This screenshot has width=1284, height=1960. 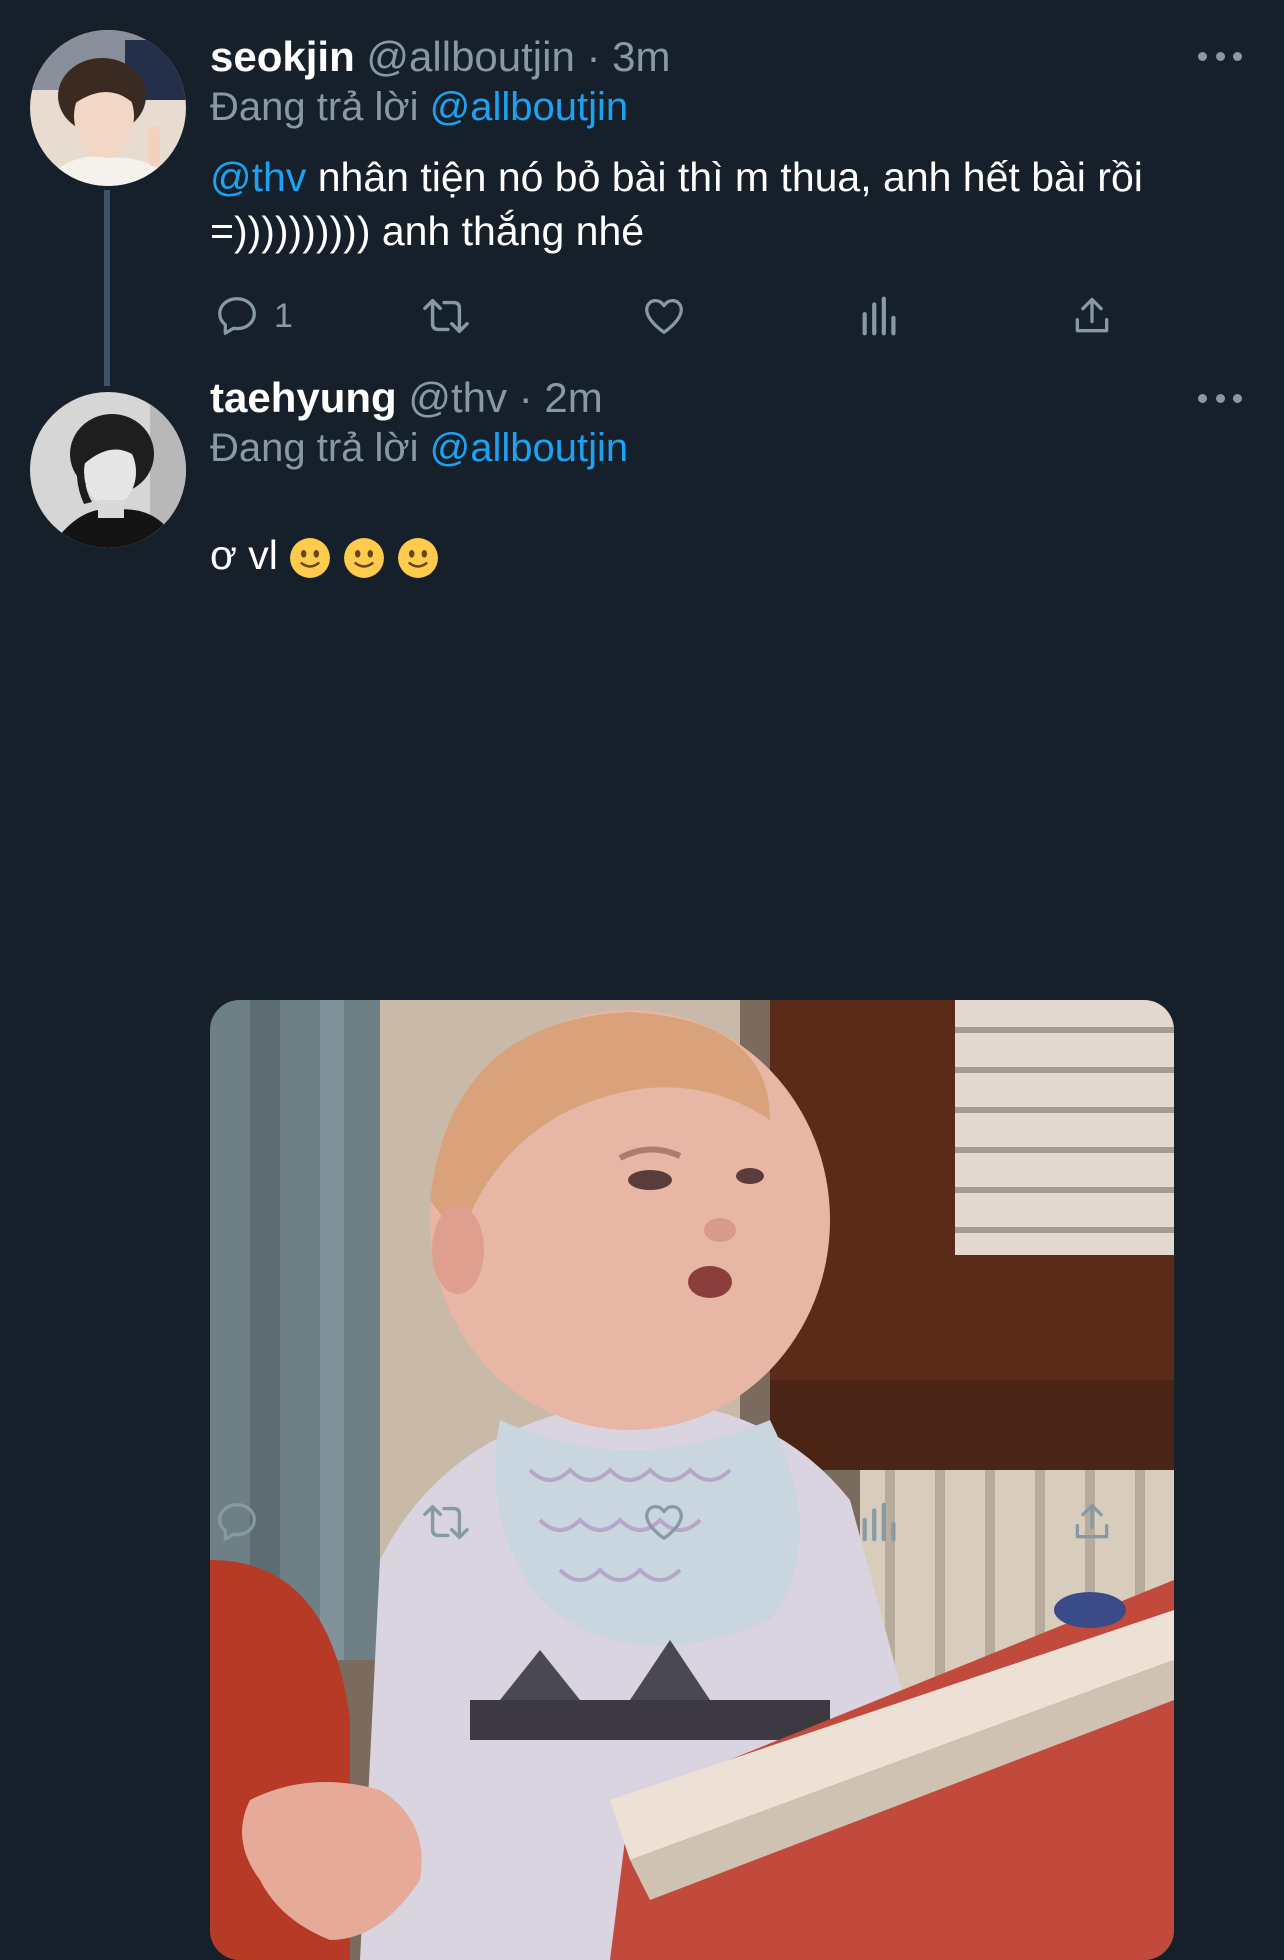 I want to click on avatar-photo-taehyung, so click(x=108, y=470).